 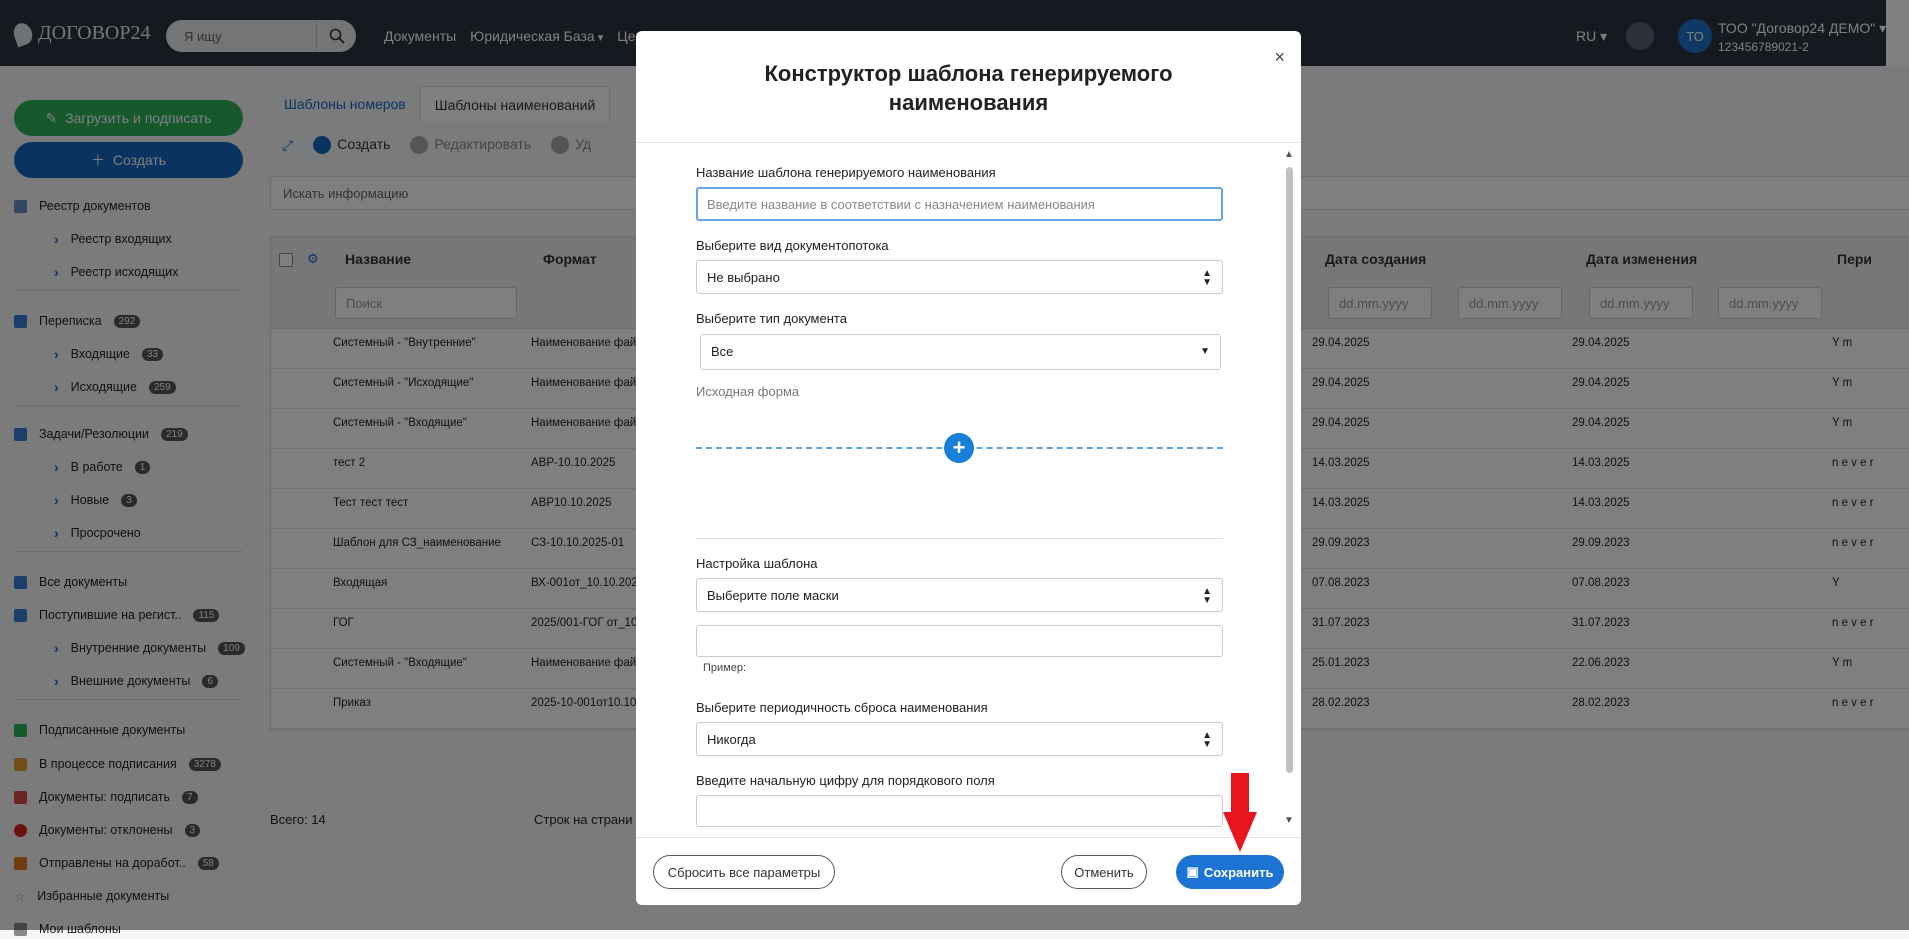 I want to click on reset-all-button: Сбросить все параметры, so click(x=744, y=872).